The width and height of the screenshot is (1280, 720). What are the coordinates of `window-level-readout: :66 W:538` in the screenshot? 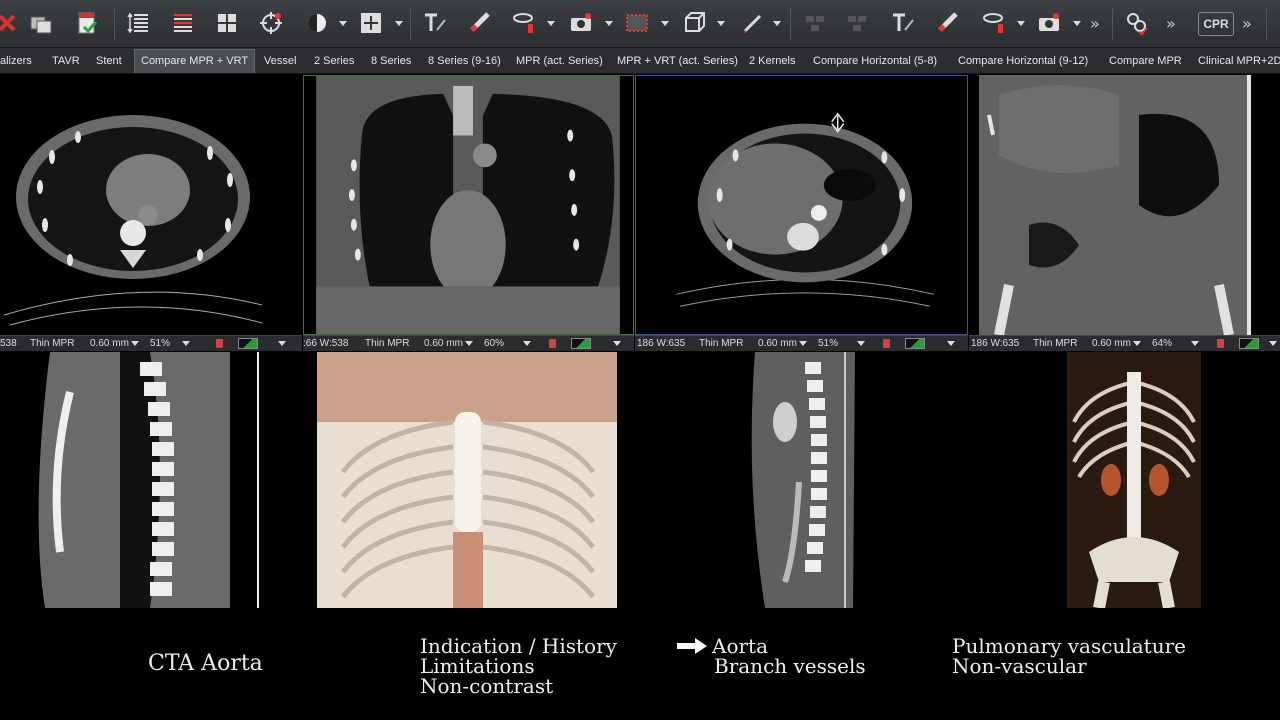 It's located at (325, 343).